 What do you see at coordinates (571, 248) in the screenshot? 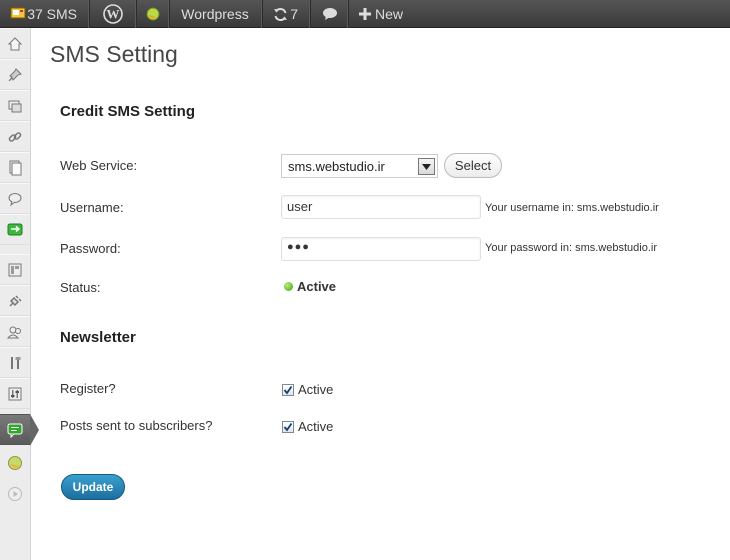
I see `password-hint: Your password in: sms.webstudio.ir` at bounding box center [571, 248].